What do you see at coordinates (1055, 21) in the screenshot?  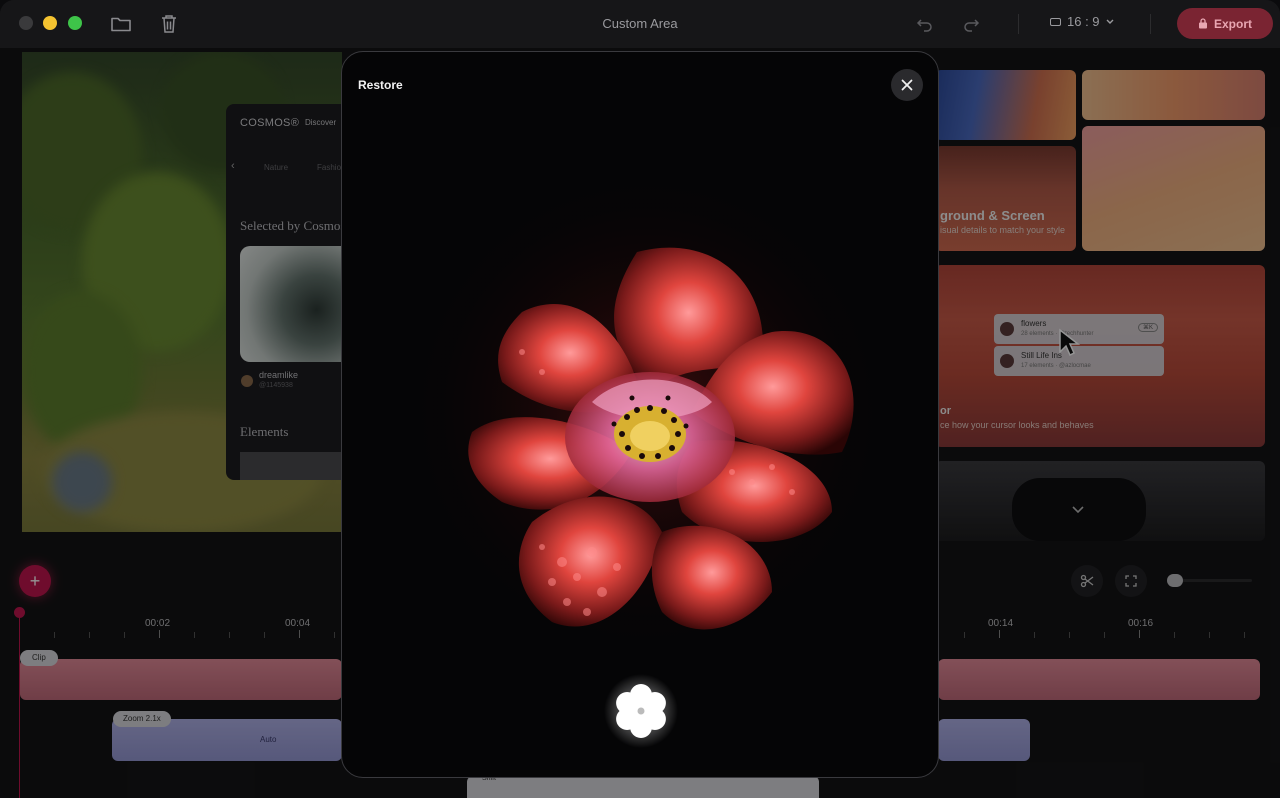 I see `aspect-ratio-icon` at bounding box center [1055, 21].